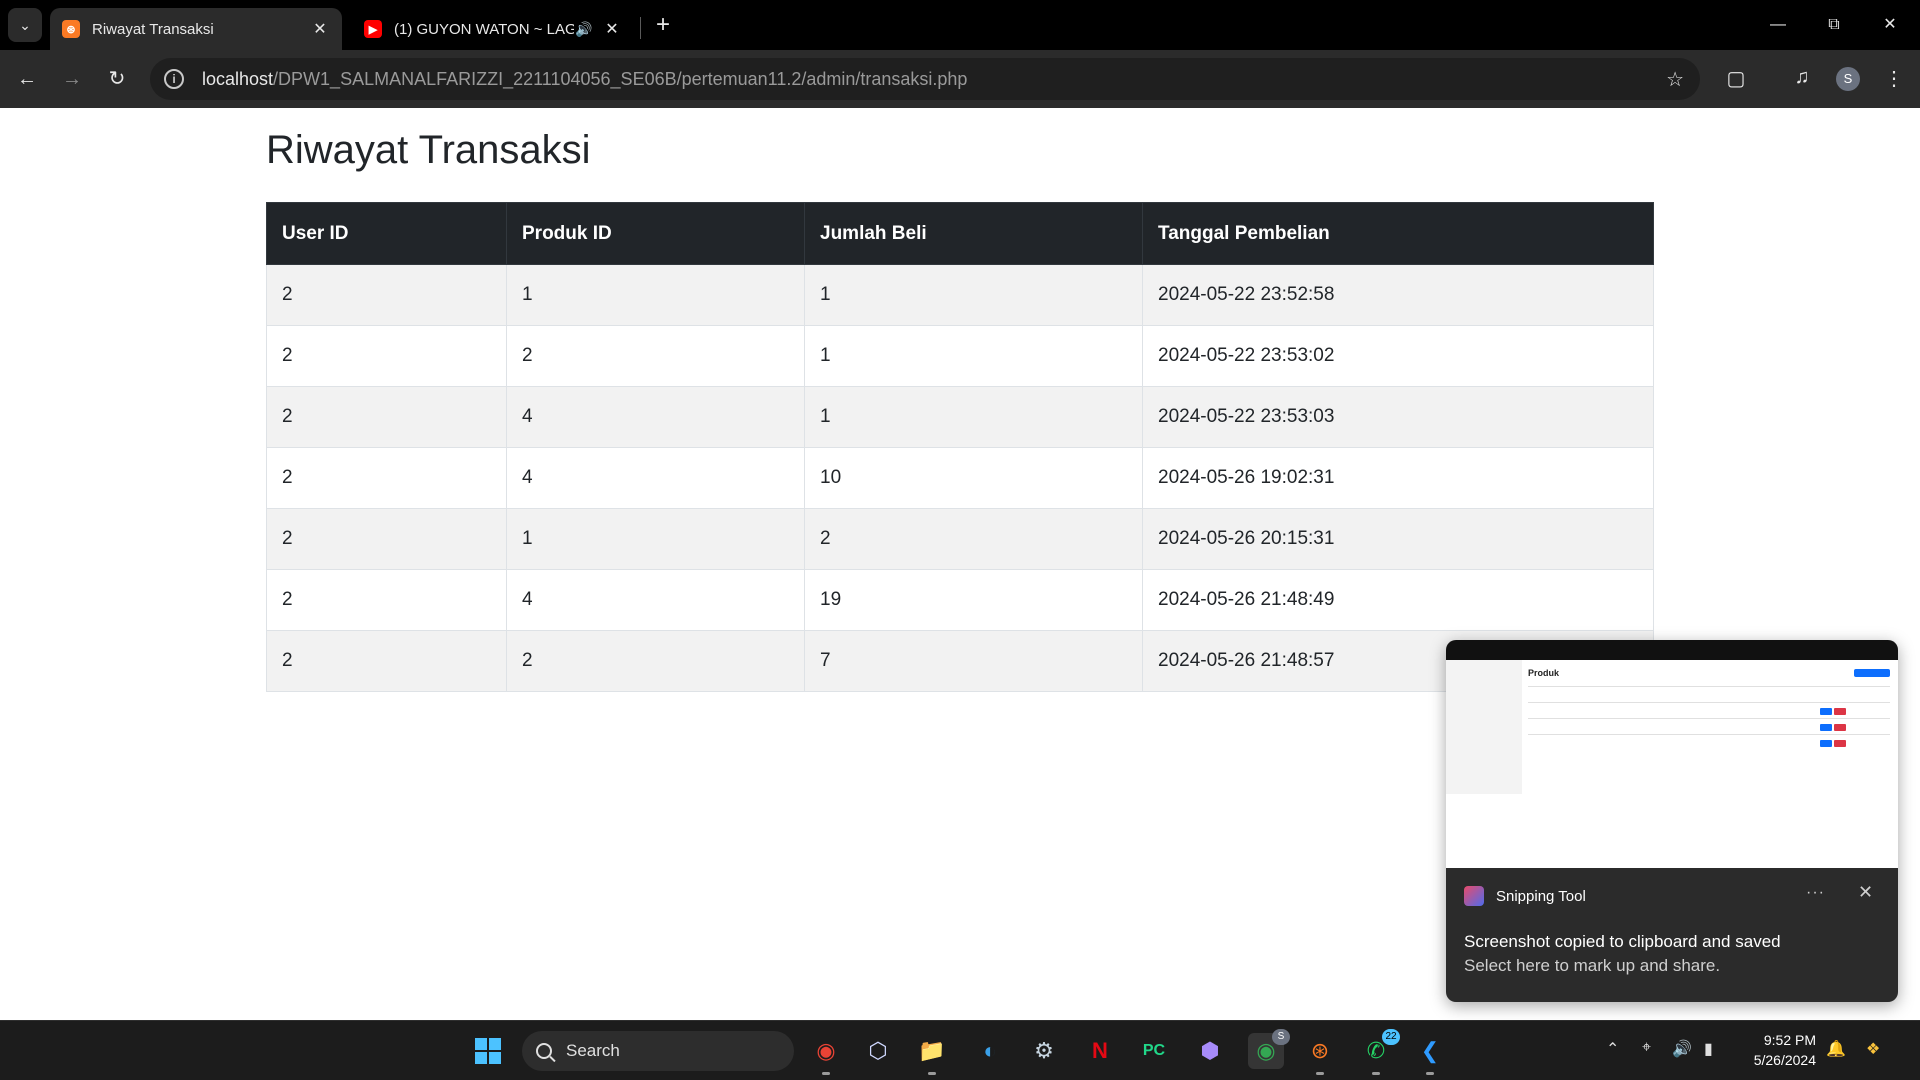  What do you see at coordinates (655, 661) in the screenshot?
I see `cell-produk-id: 2` at bounding box center [655, 661].